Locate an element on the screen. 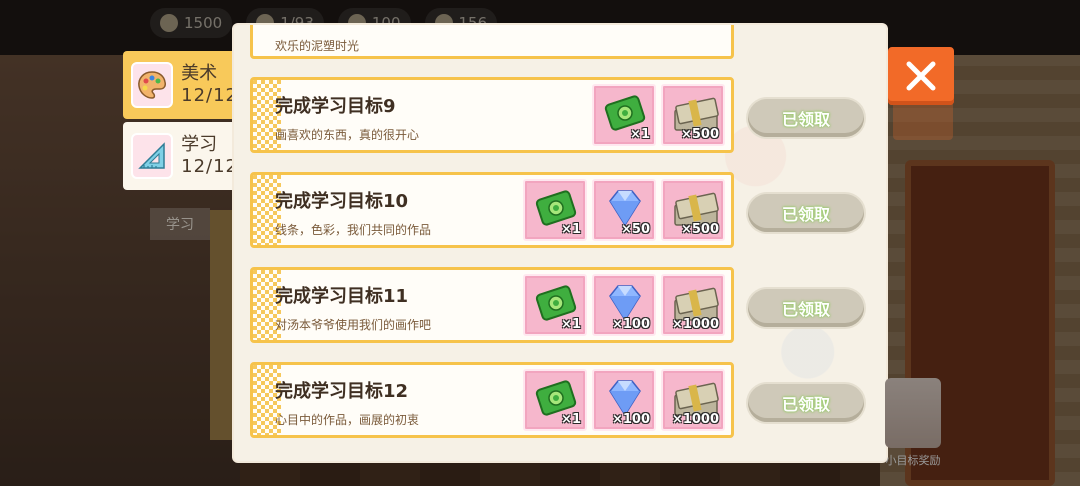 The width and height of the screenshot is (1080, 486). goal-row: 完成学习目标10 线条，色彩，我们共同的作品 ×1 ×50 ×500 is located at coordinates (492, 210).